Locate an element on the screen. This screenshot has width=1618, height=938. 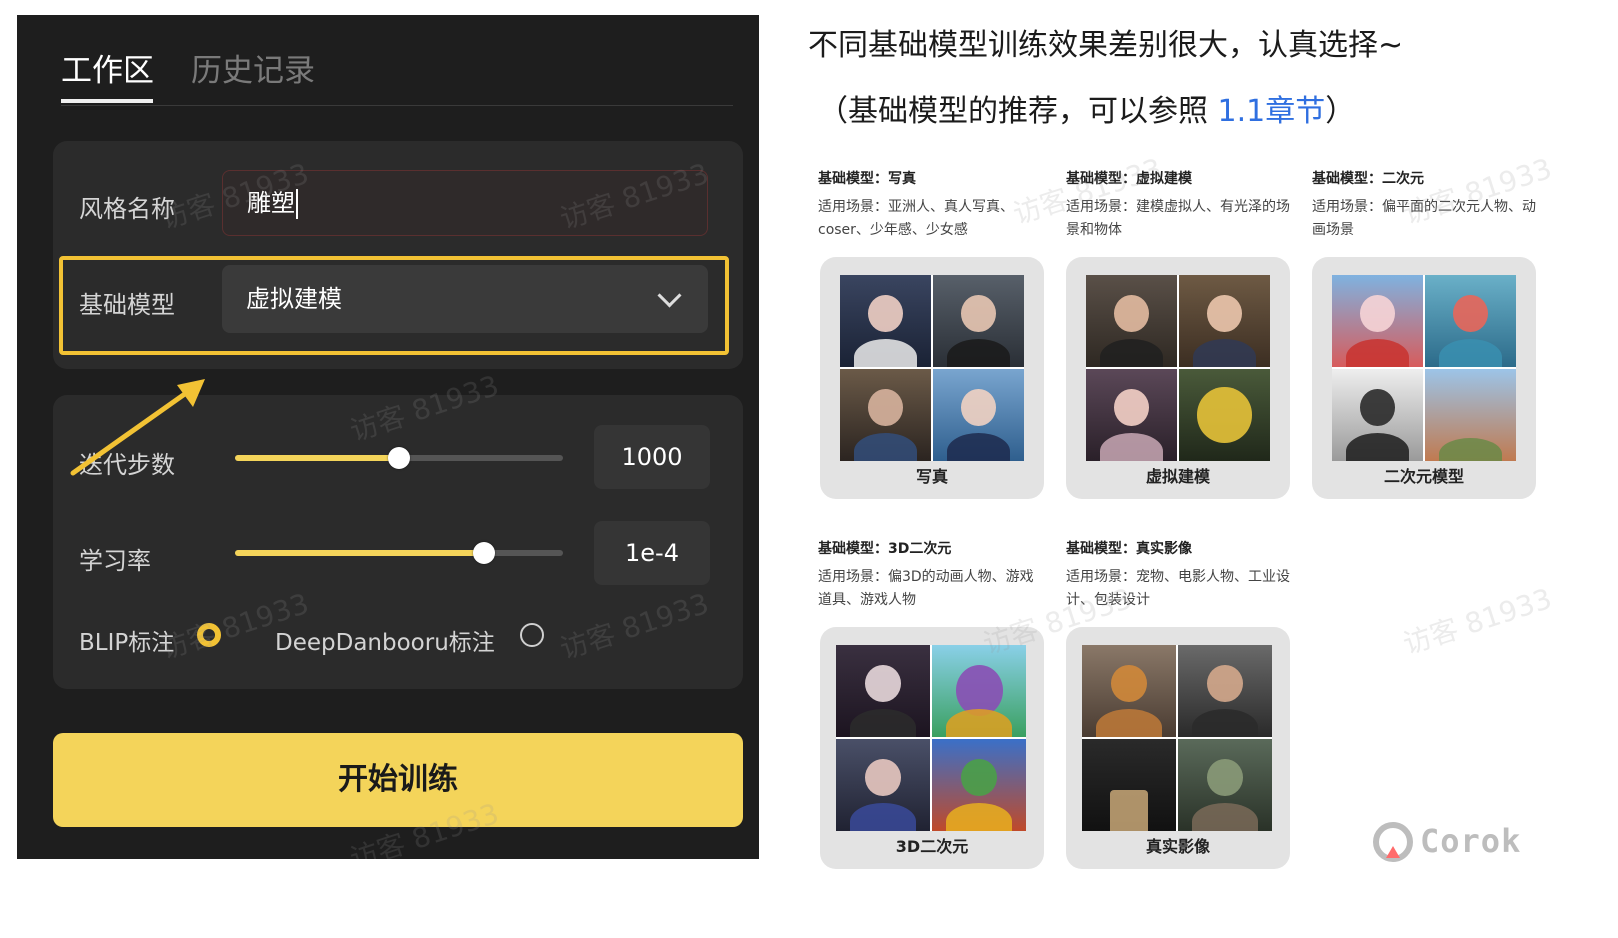
model-title-virtual: 基础模型：虚拟建模 is located at coordinates (1129, 179).